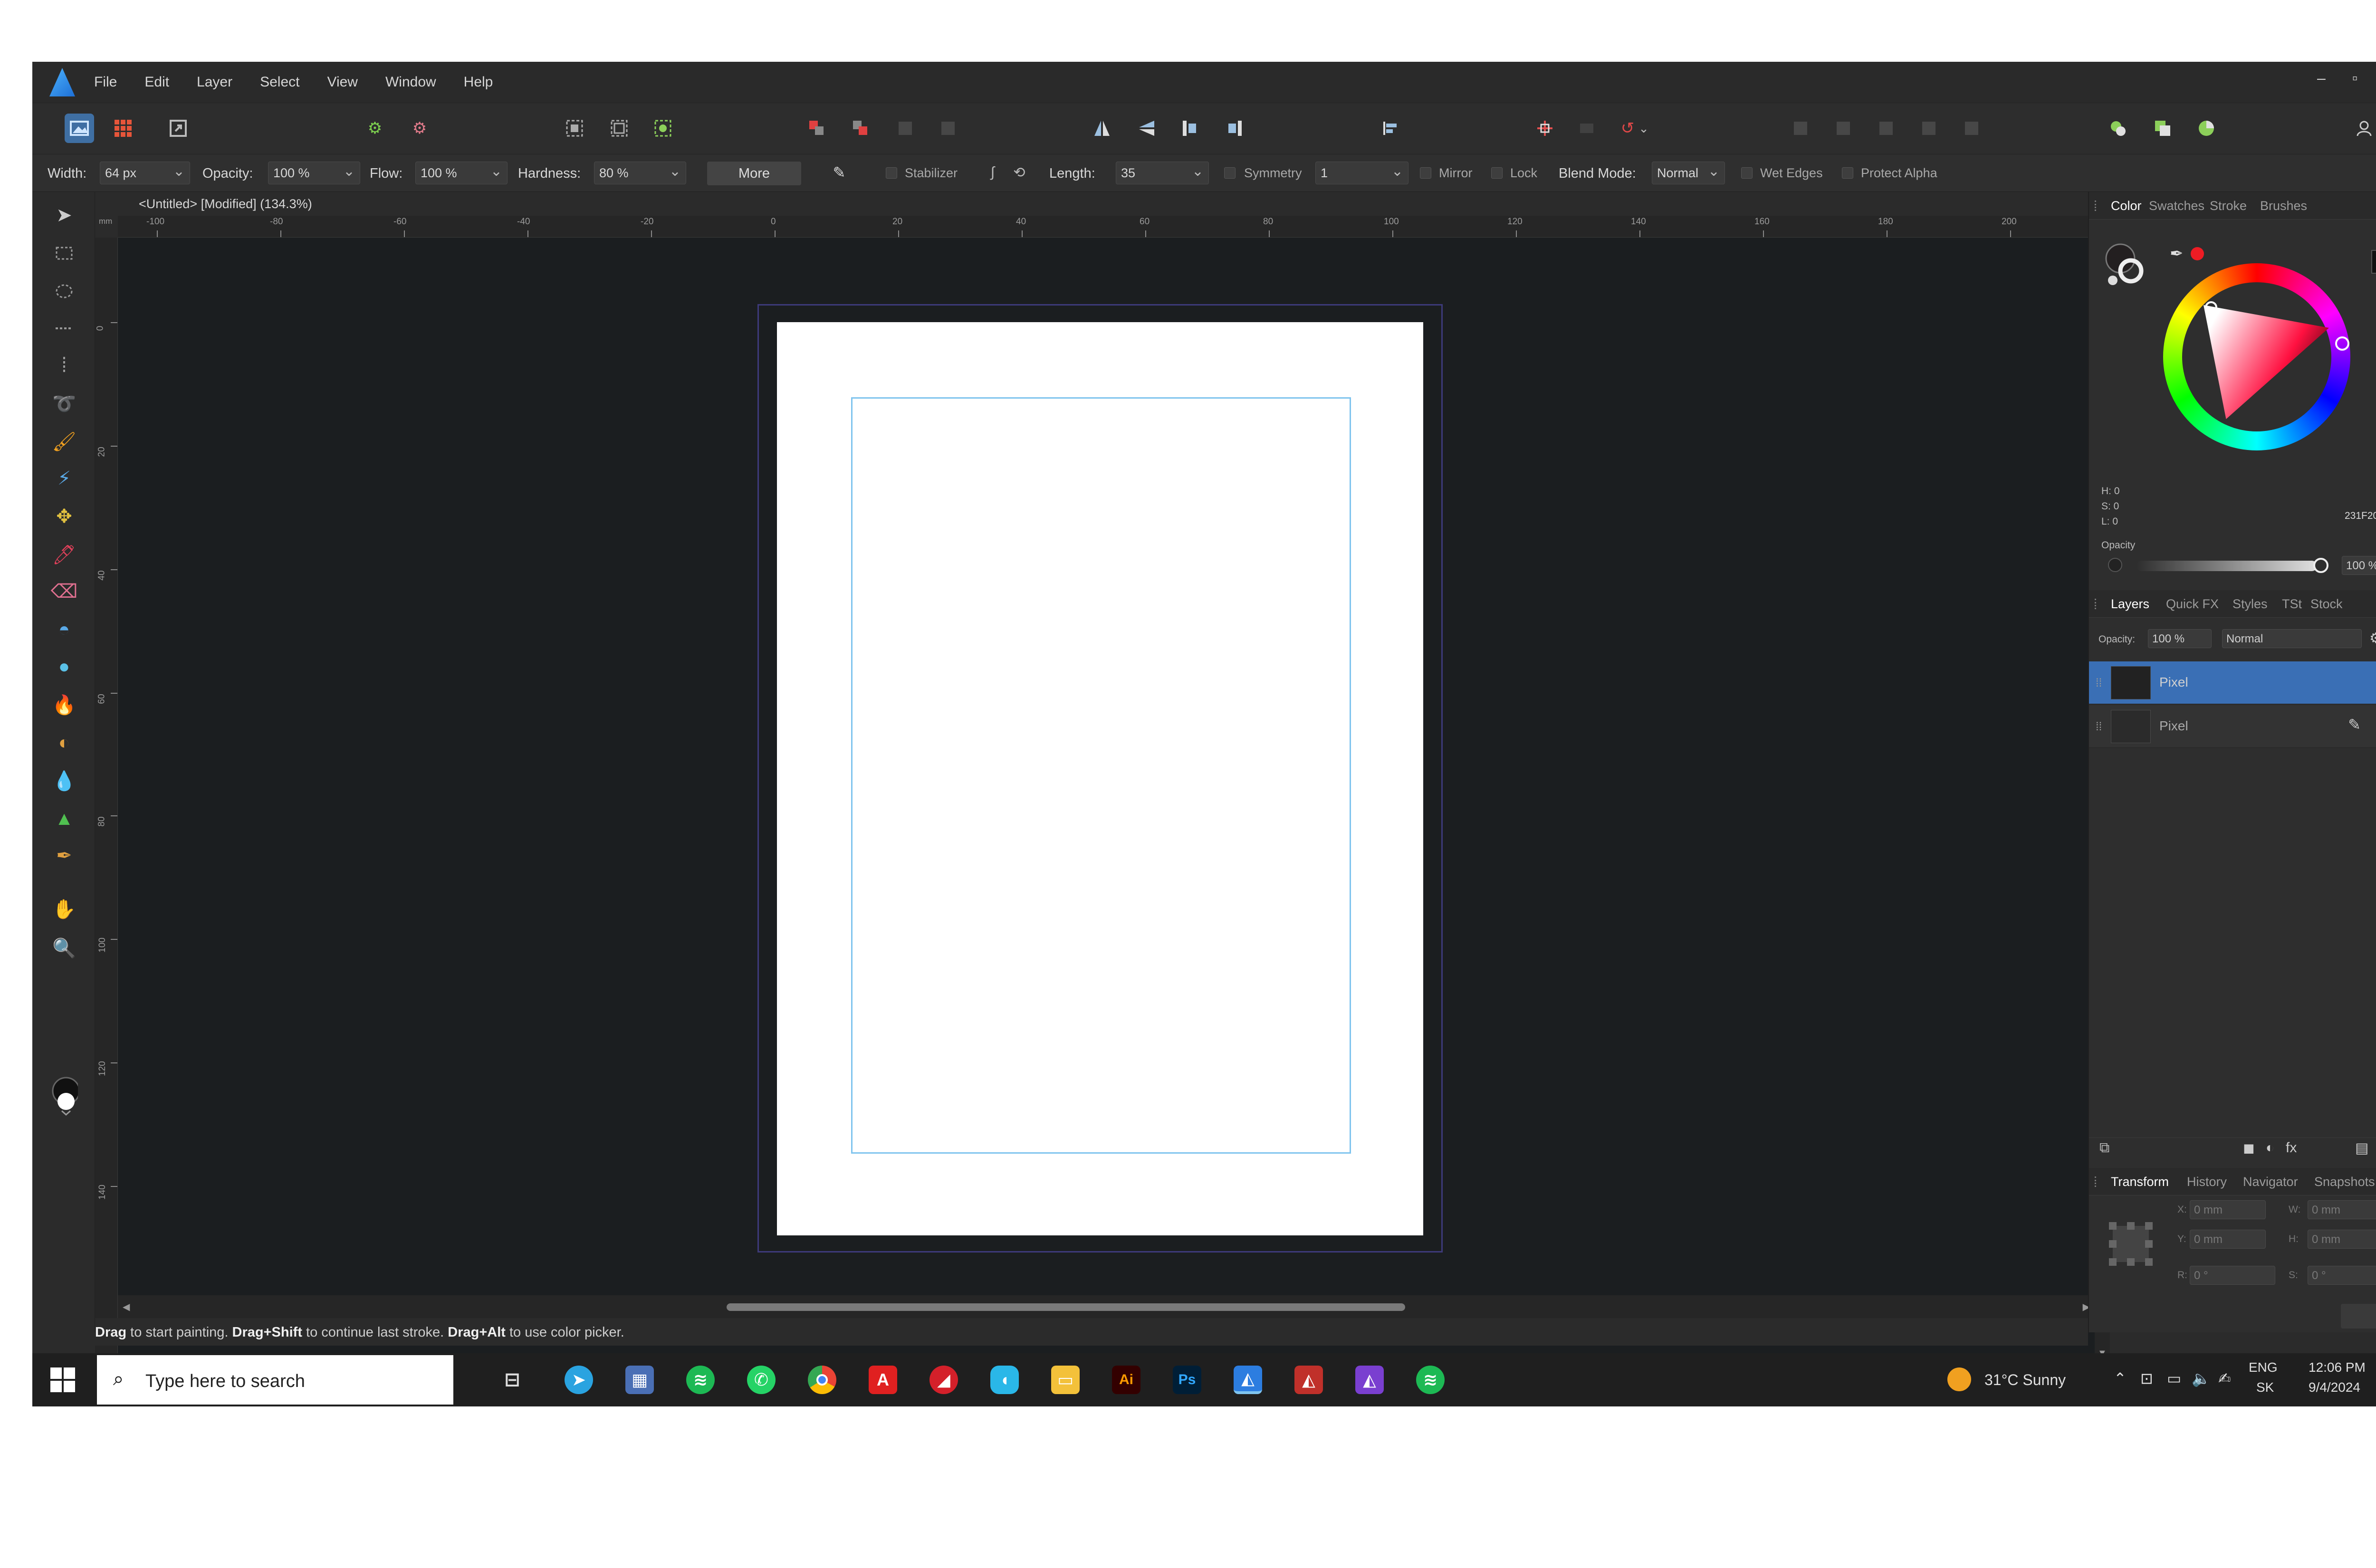 The width and height of the screenshot is (2376, 1568). What do you see at coordinates (64, 215) in the screenshot?
I see `move-tool-icon: ➤` at bounding box center [64, 215].